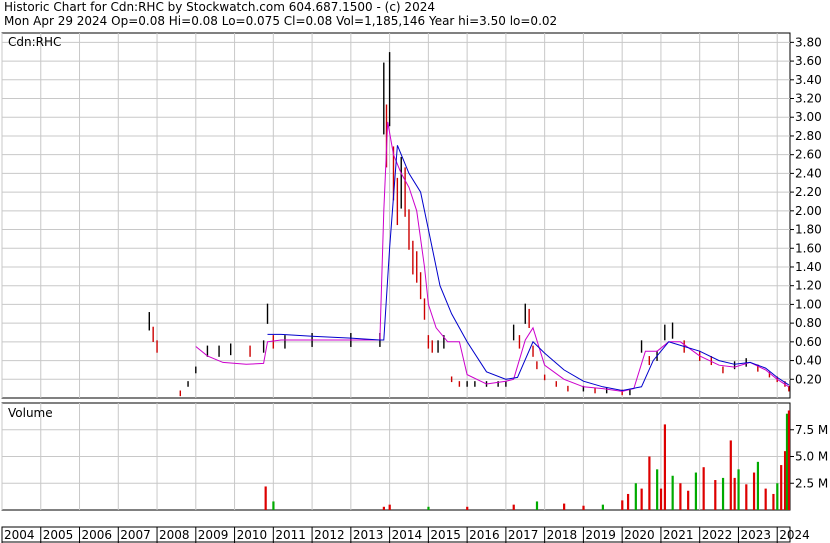  I want to click on x-tick-label: 2007, so click(135, 535).